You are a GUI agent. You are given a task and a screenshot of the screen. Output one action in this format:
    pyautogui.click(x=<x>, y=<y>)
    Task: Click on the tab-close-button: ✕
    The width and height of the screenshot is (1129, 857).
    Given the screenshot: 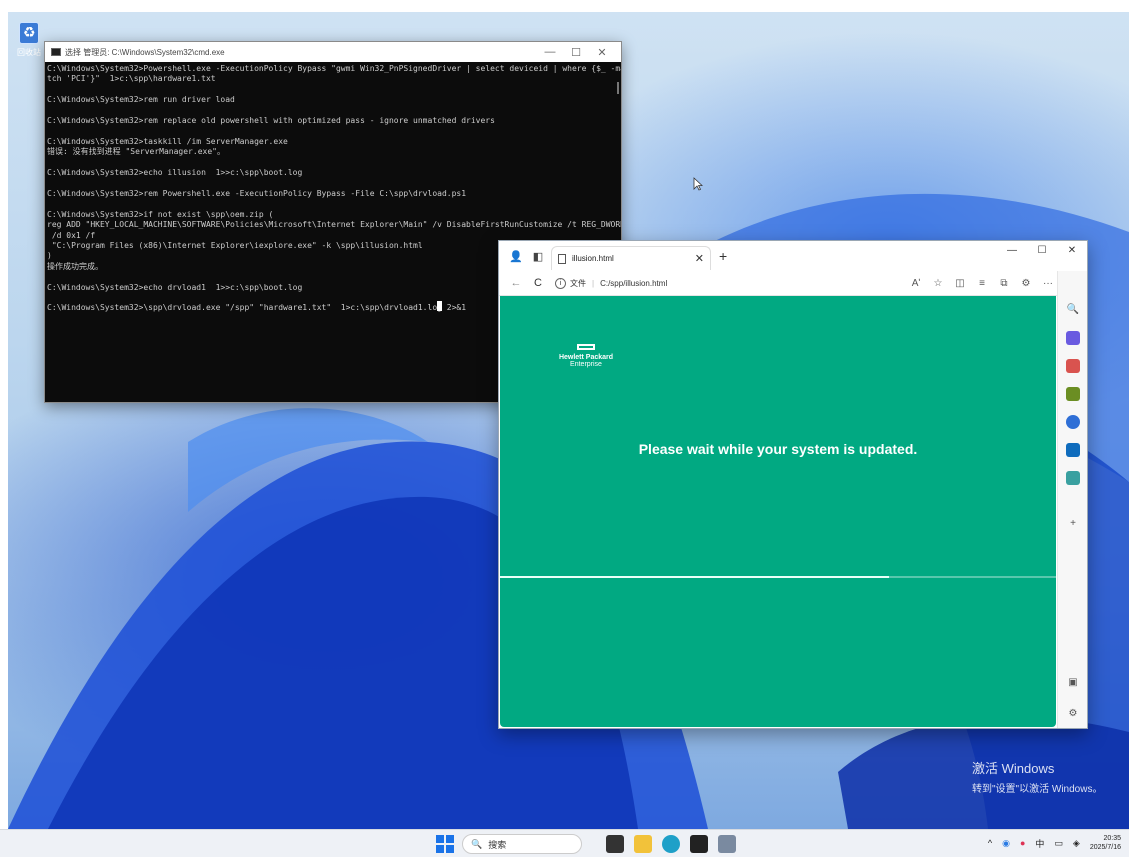 What is the action you would take?
    pyautogui.click(x=699, y=258)
    